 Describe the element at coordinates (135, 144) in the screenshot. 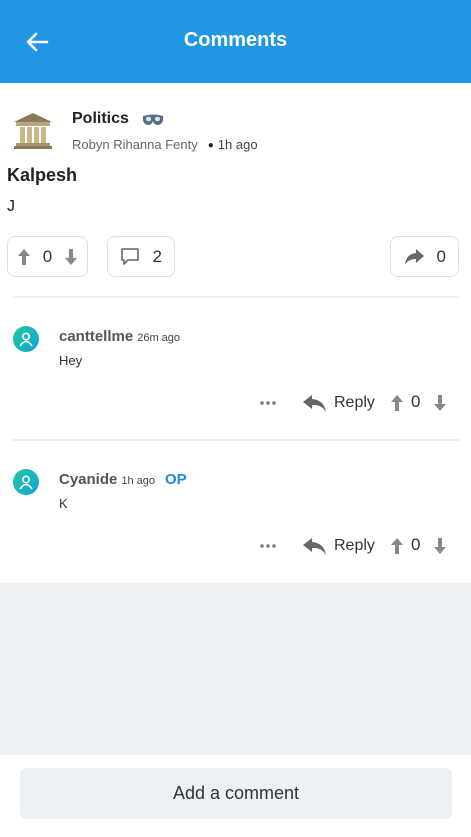

I see `post-author: Robyn Rihanna Fenty` at that location.